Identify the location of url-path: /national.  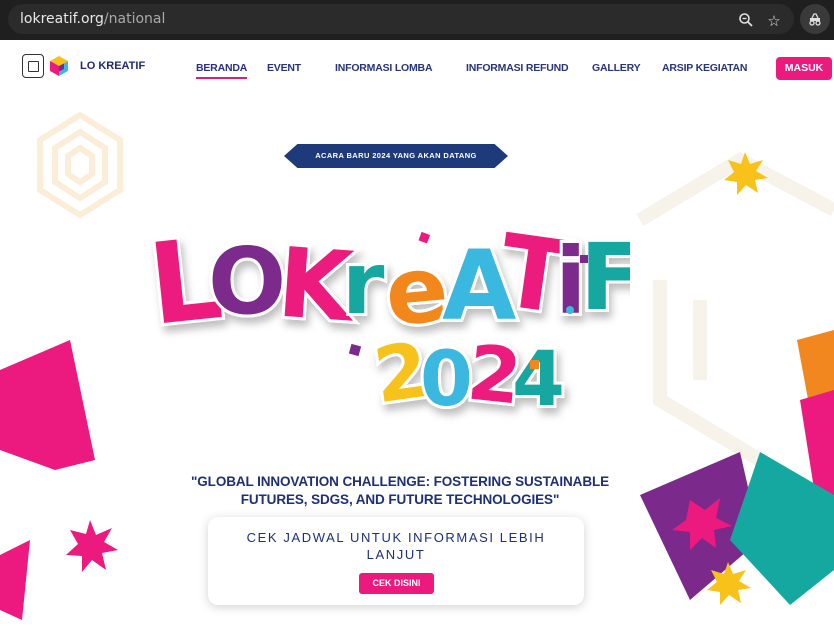
(134, 19).